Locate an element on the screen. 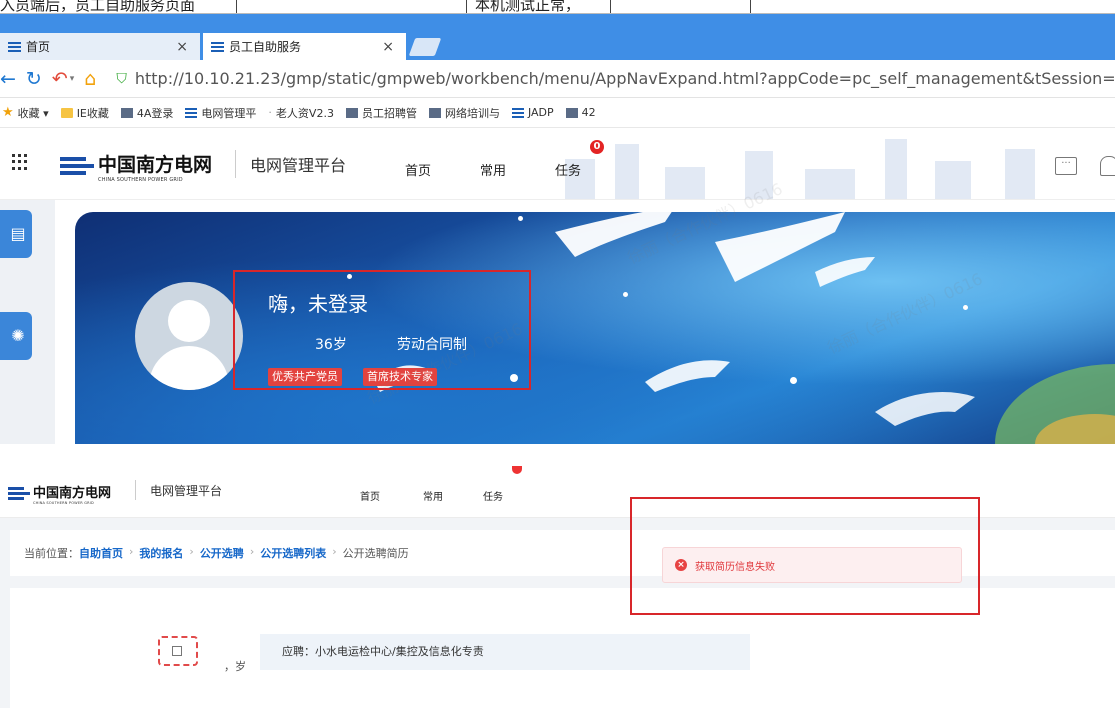 Image resolution: width=1115 pixels, height=708 pixels. age-placeholder: ，岁 is located at coordinates (235, 666).